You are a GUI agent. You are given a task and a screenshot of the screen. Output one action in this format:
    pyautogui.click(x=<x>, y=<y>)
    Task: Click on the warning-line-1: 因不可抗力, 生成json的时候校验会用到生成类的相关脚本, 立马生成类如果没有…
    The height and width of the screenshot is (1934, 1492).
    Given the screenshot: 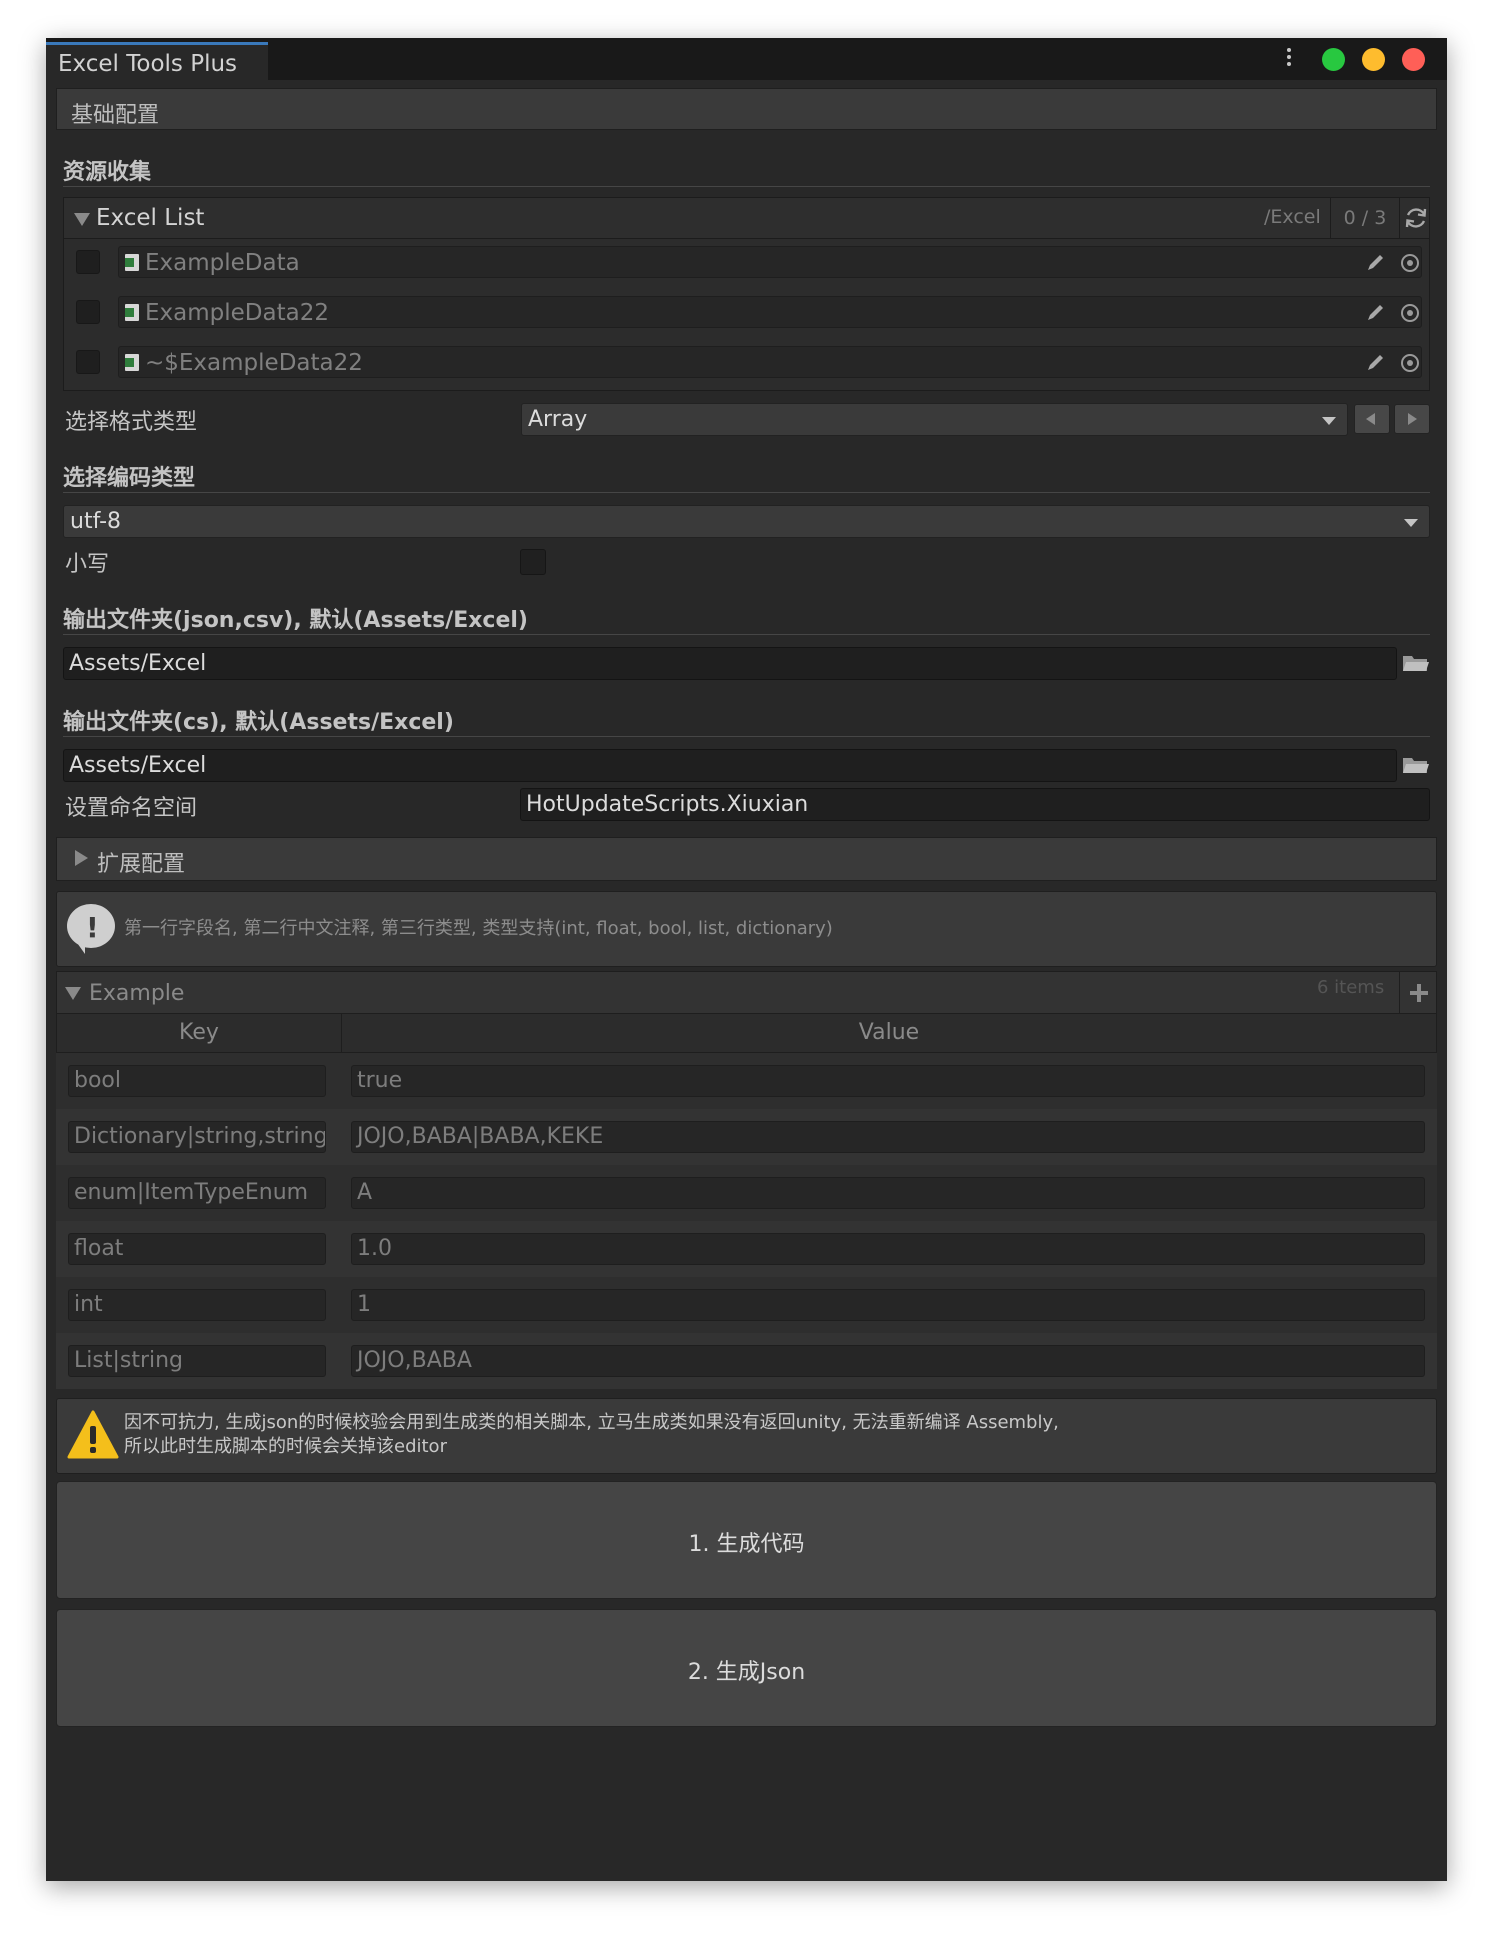 What is the action you would take?
    pyautogui.click(x=591, y=1422)
    